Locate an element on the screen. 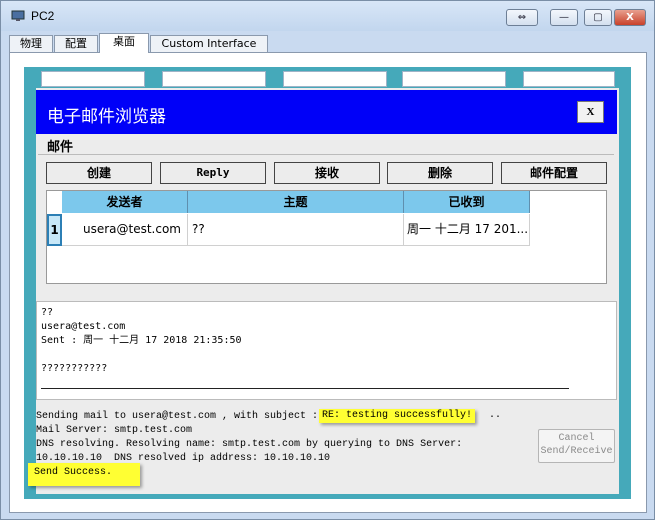  column-header-sender: 发送者 is located at coordinates (125, 202).